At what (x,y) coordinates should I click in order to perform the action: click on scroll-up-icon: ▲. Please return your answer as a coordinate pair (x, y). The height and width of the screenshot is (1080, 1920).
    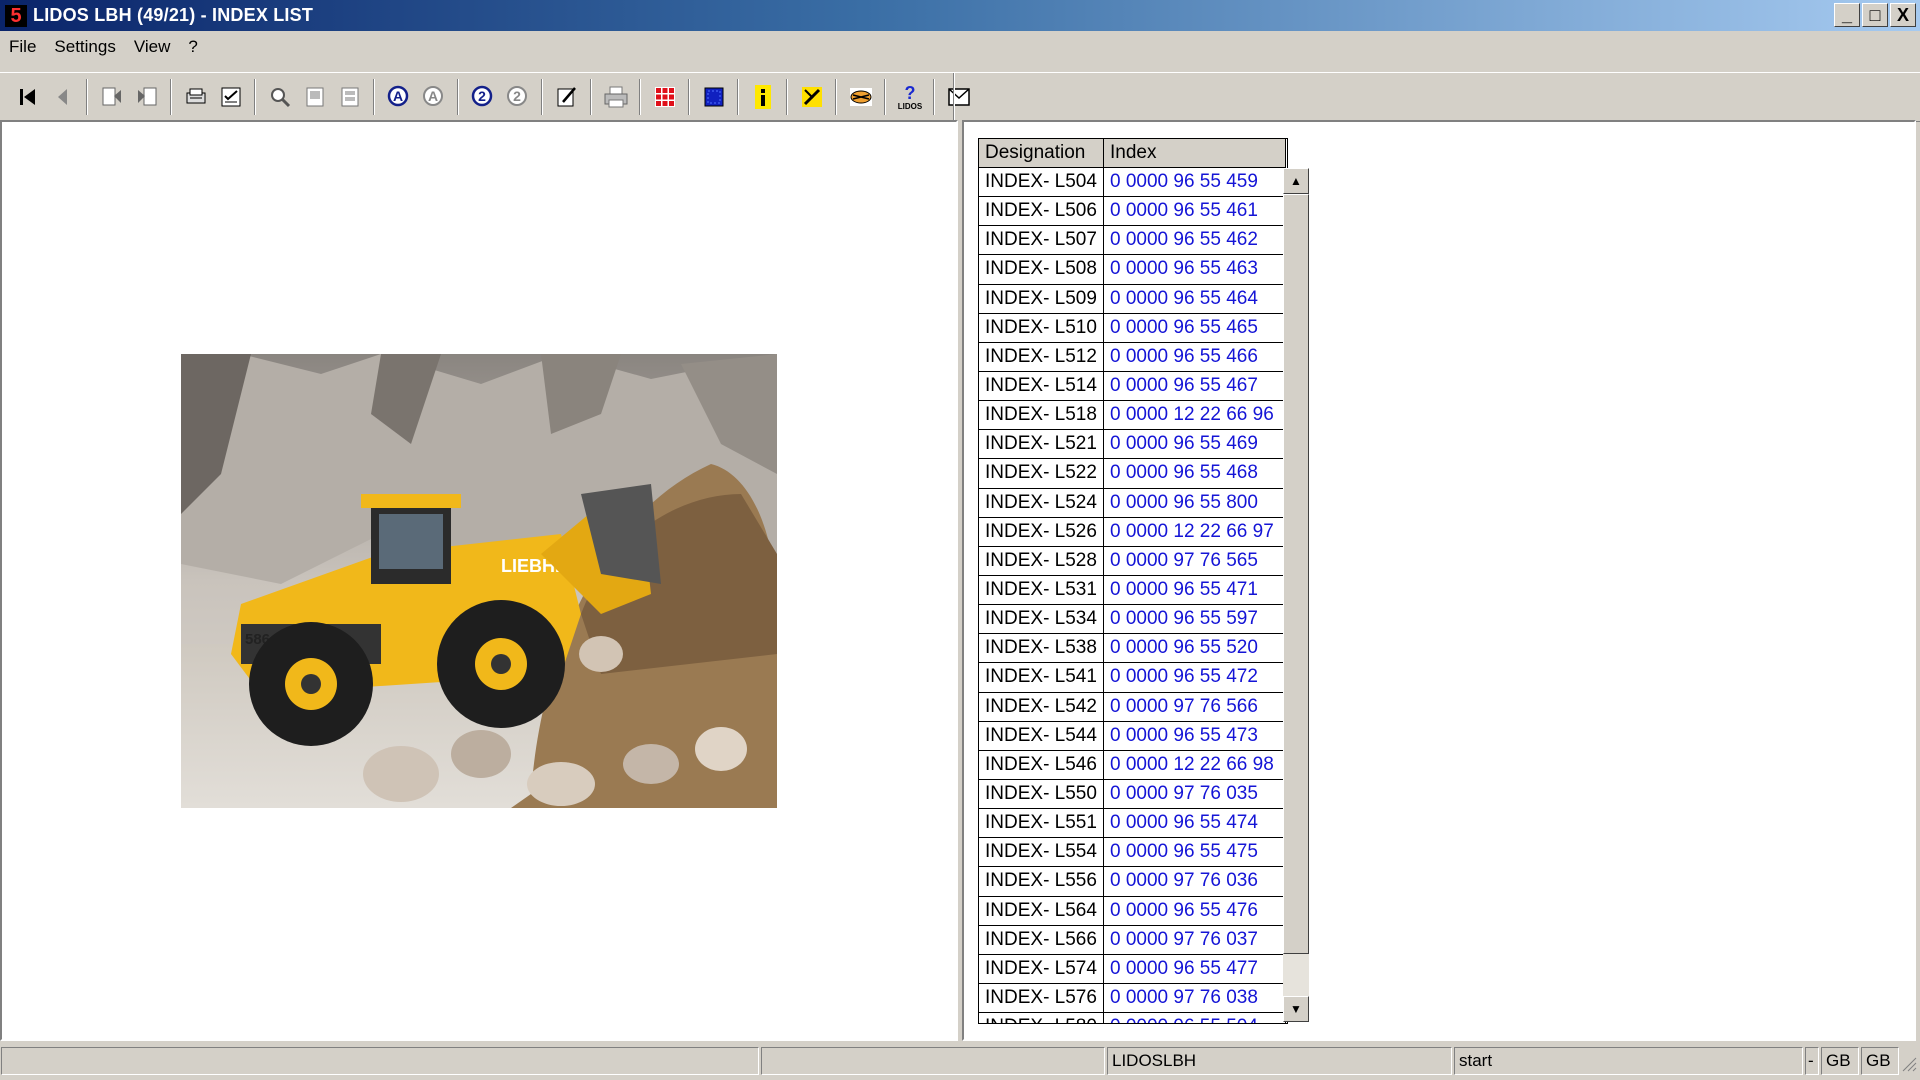
    Looking at the image, I should click on (1296, 181).